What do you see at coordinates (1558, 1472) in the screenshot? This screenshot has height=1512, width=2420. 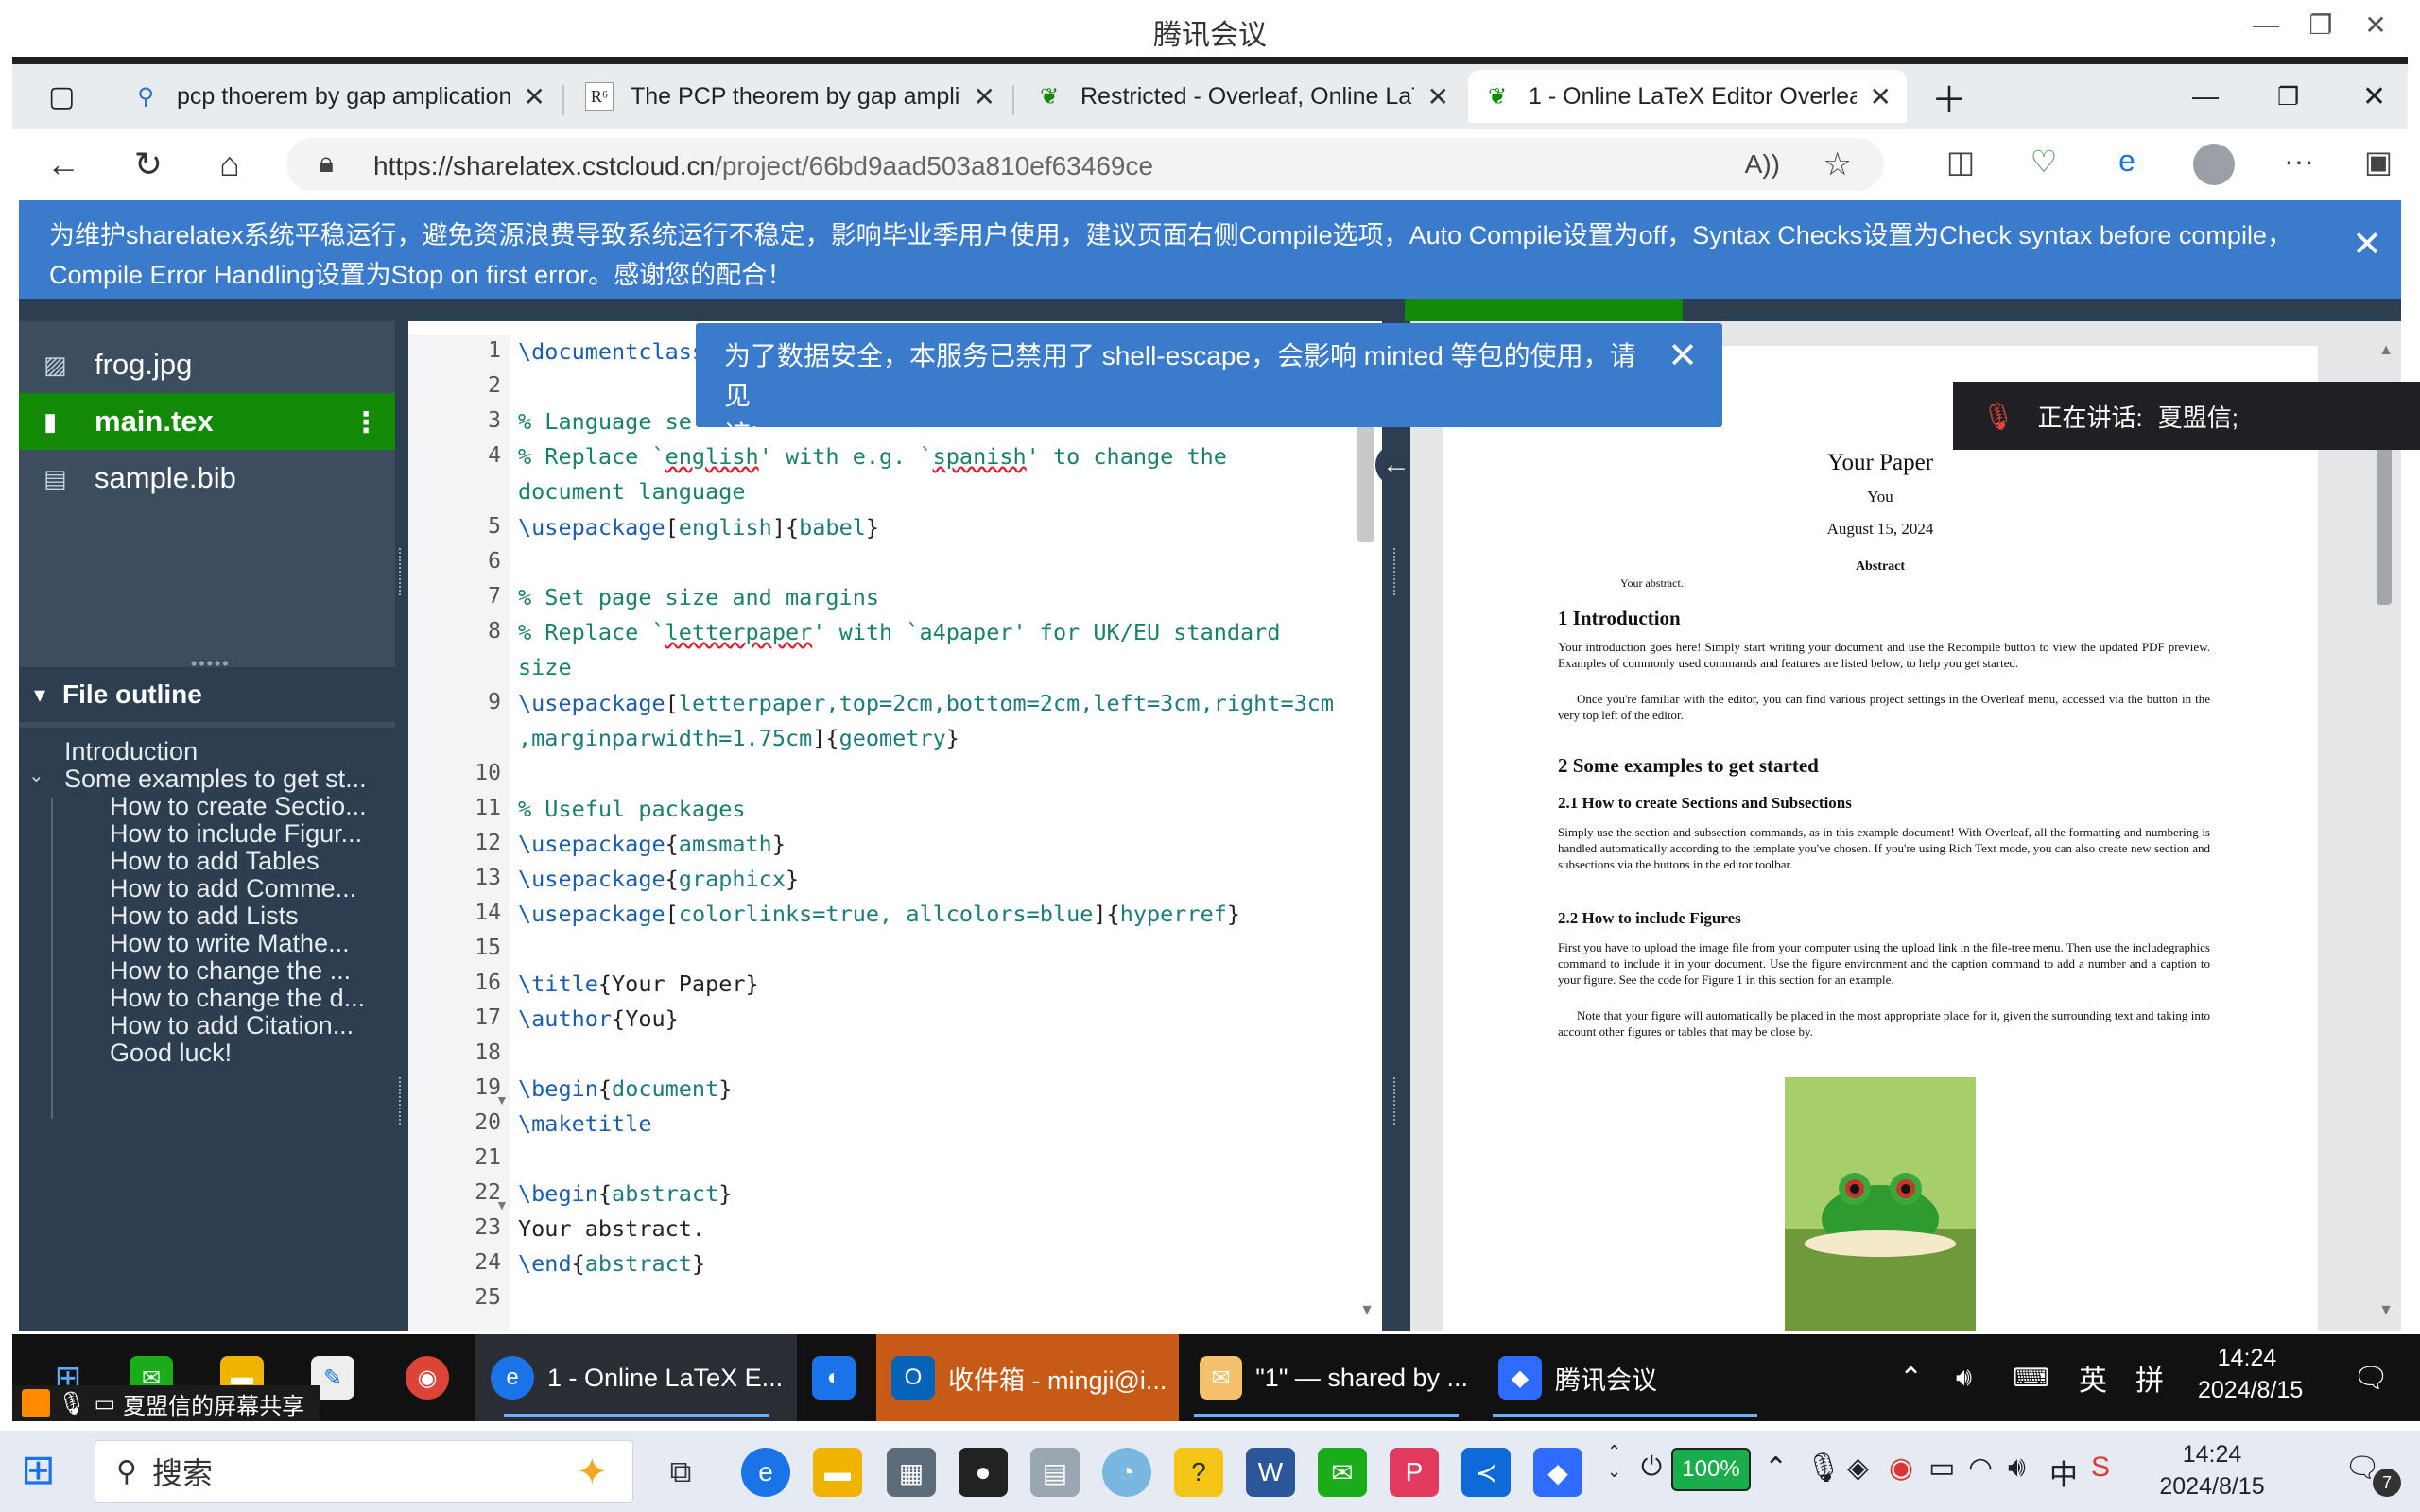 I see `tencent-meeting-icon: ◆` at bounding box center [1558, 1472].